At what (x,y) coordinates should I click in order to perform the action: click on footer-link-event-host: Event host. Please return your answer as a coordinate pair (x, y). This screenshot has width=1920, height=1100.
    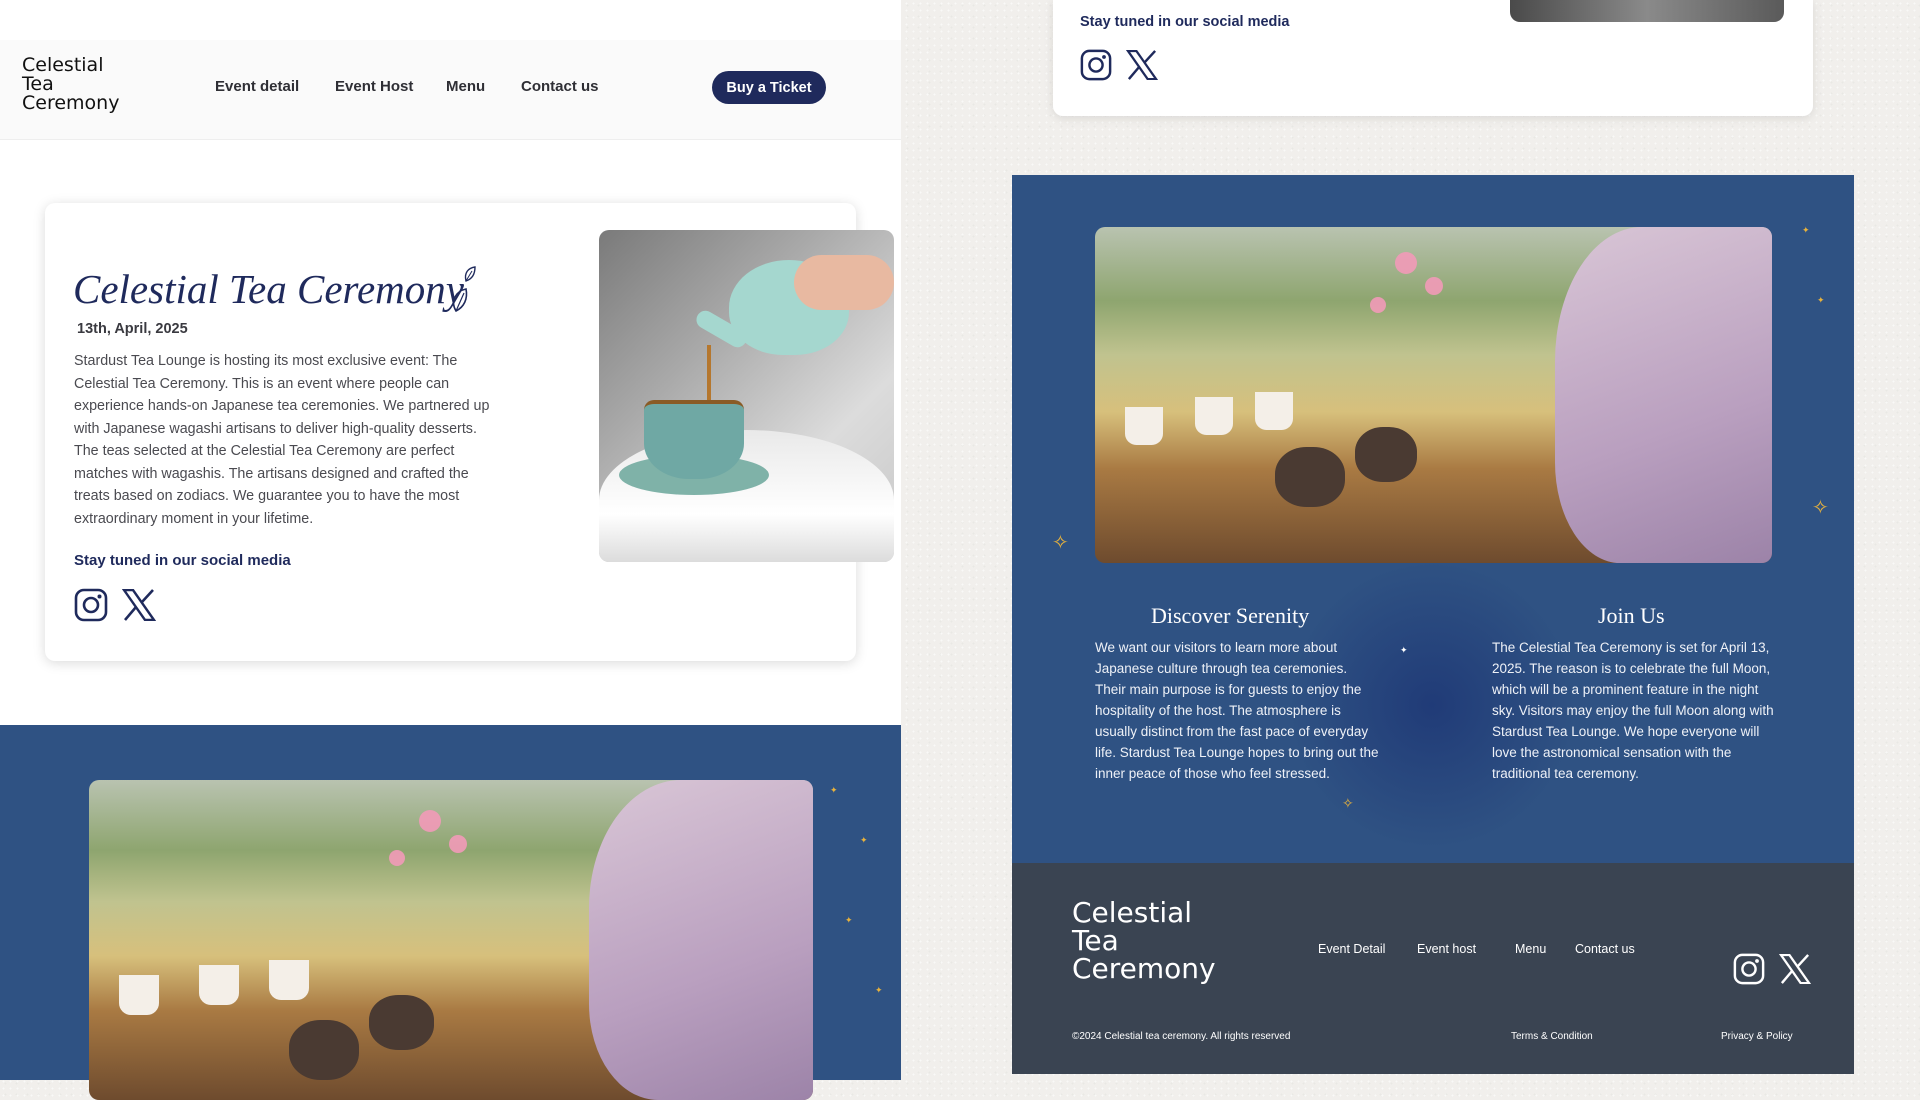
    Looking at the image, I should click on (1446, 949).